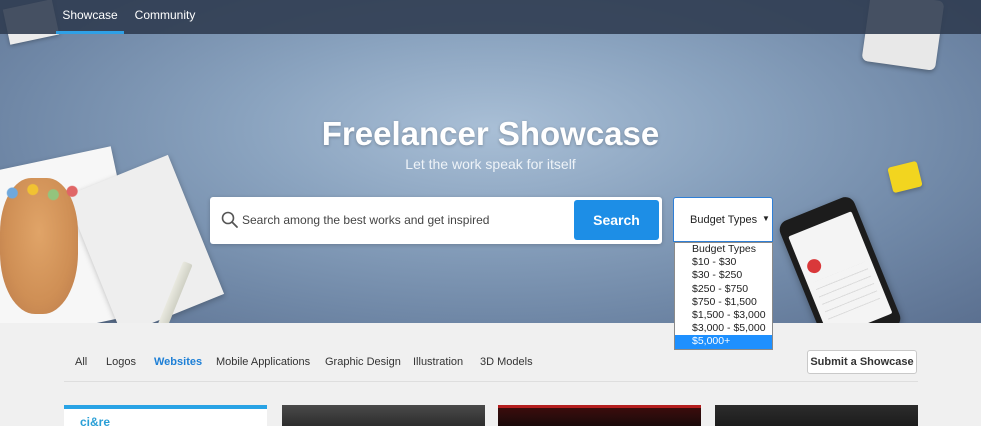 The width and height of the screenshot is (981, 426). What do you see at coordinates (862, 362) in the screenshot?
I see `submit-showcase-button: Submit a Showcase` at bounding box center [862, 362].